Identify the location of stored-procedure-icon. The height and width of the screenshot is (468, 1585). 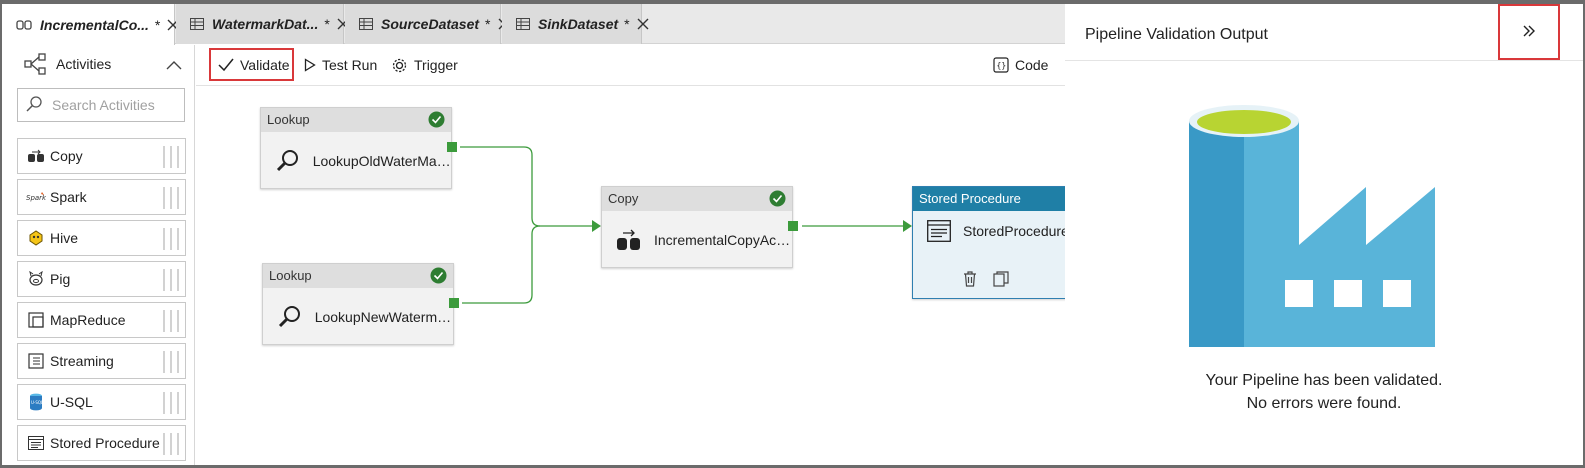
(939, 231).